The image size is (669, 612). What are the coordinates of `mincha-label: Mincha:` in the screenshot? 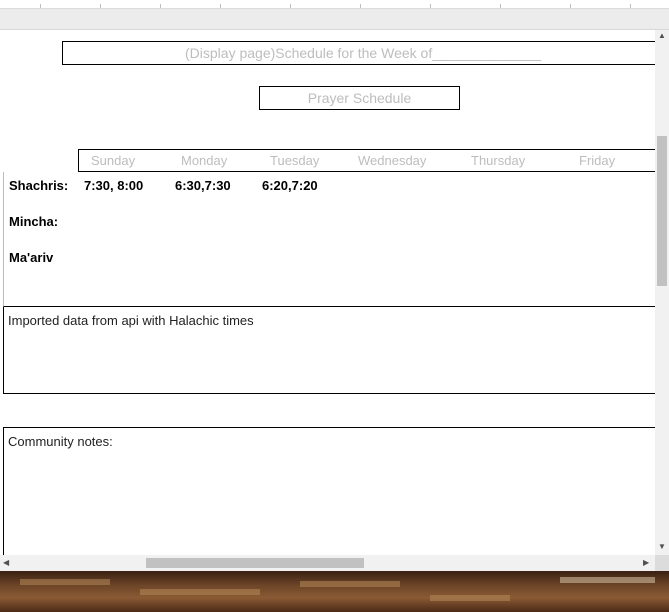 It's located at (34, 221).